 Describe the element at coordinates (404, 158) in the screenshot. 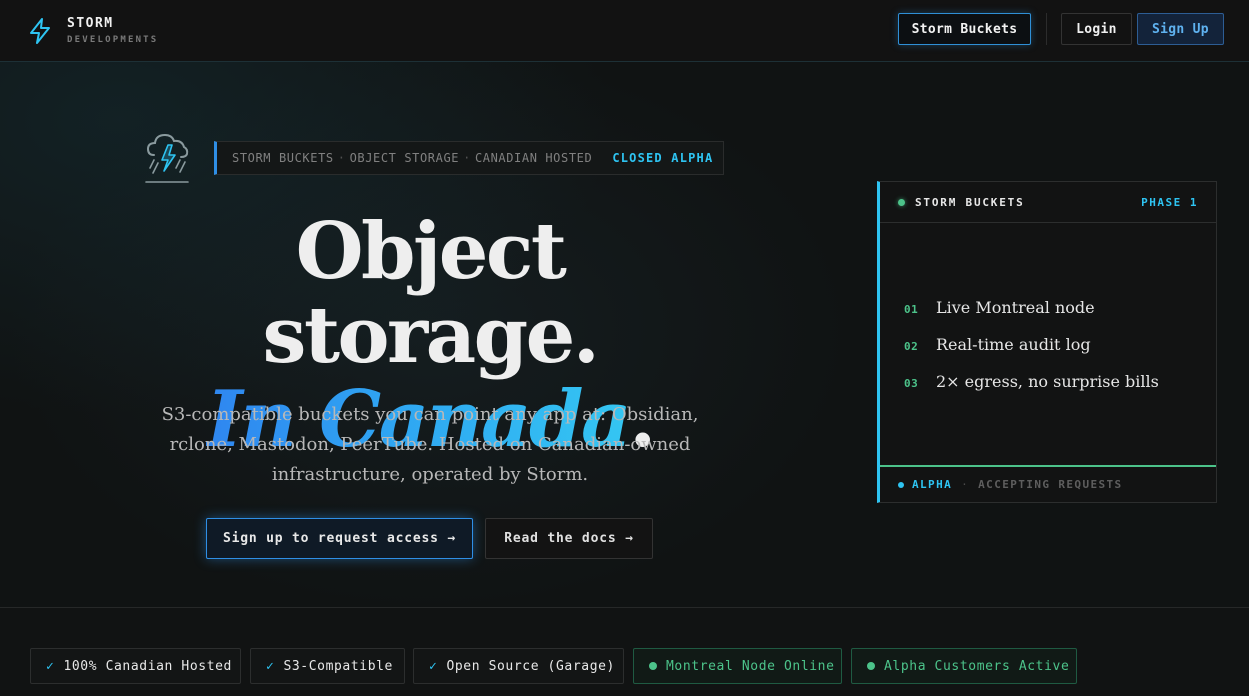

I see `tagline-item: OBJECT STORAGE` at that location.